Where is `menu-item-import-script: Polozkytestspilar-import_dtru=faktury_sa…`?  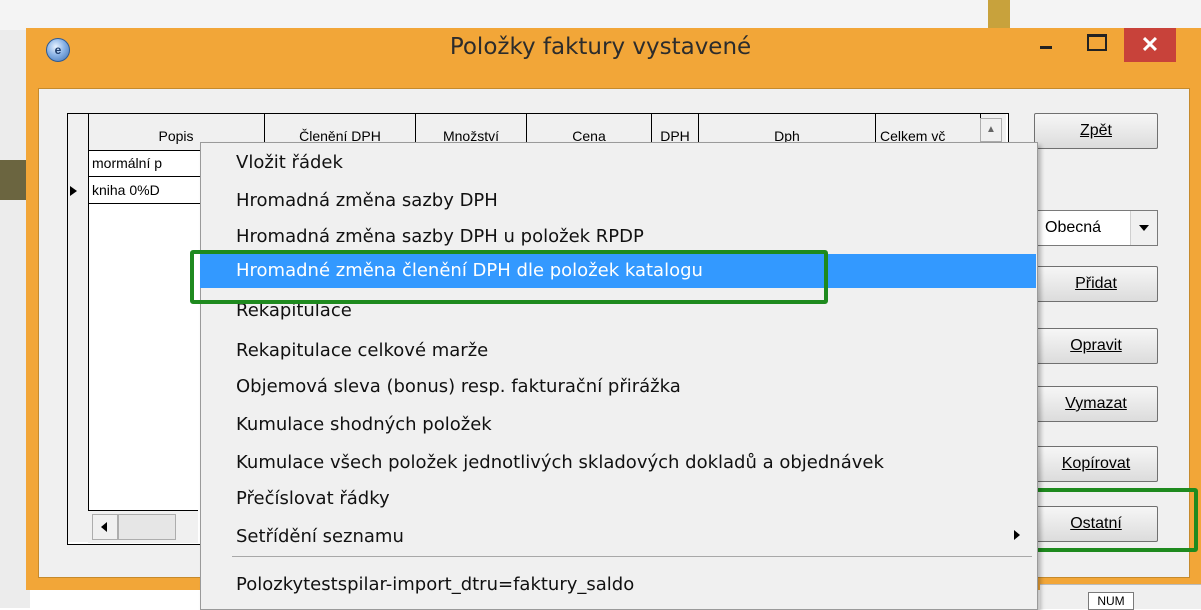 menu-item-import-script: Polozkytestspilar-import_dtru=faktury_sa… is located at coordinates (631, 585).